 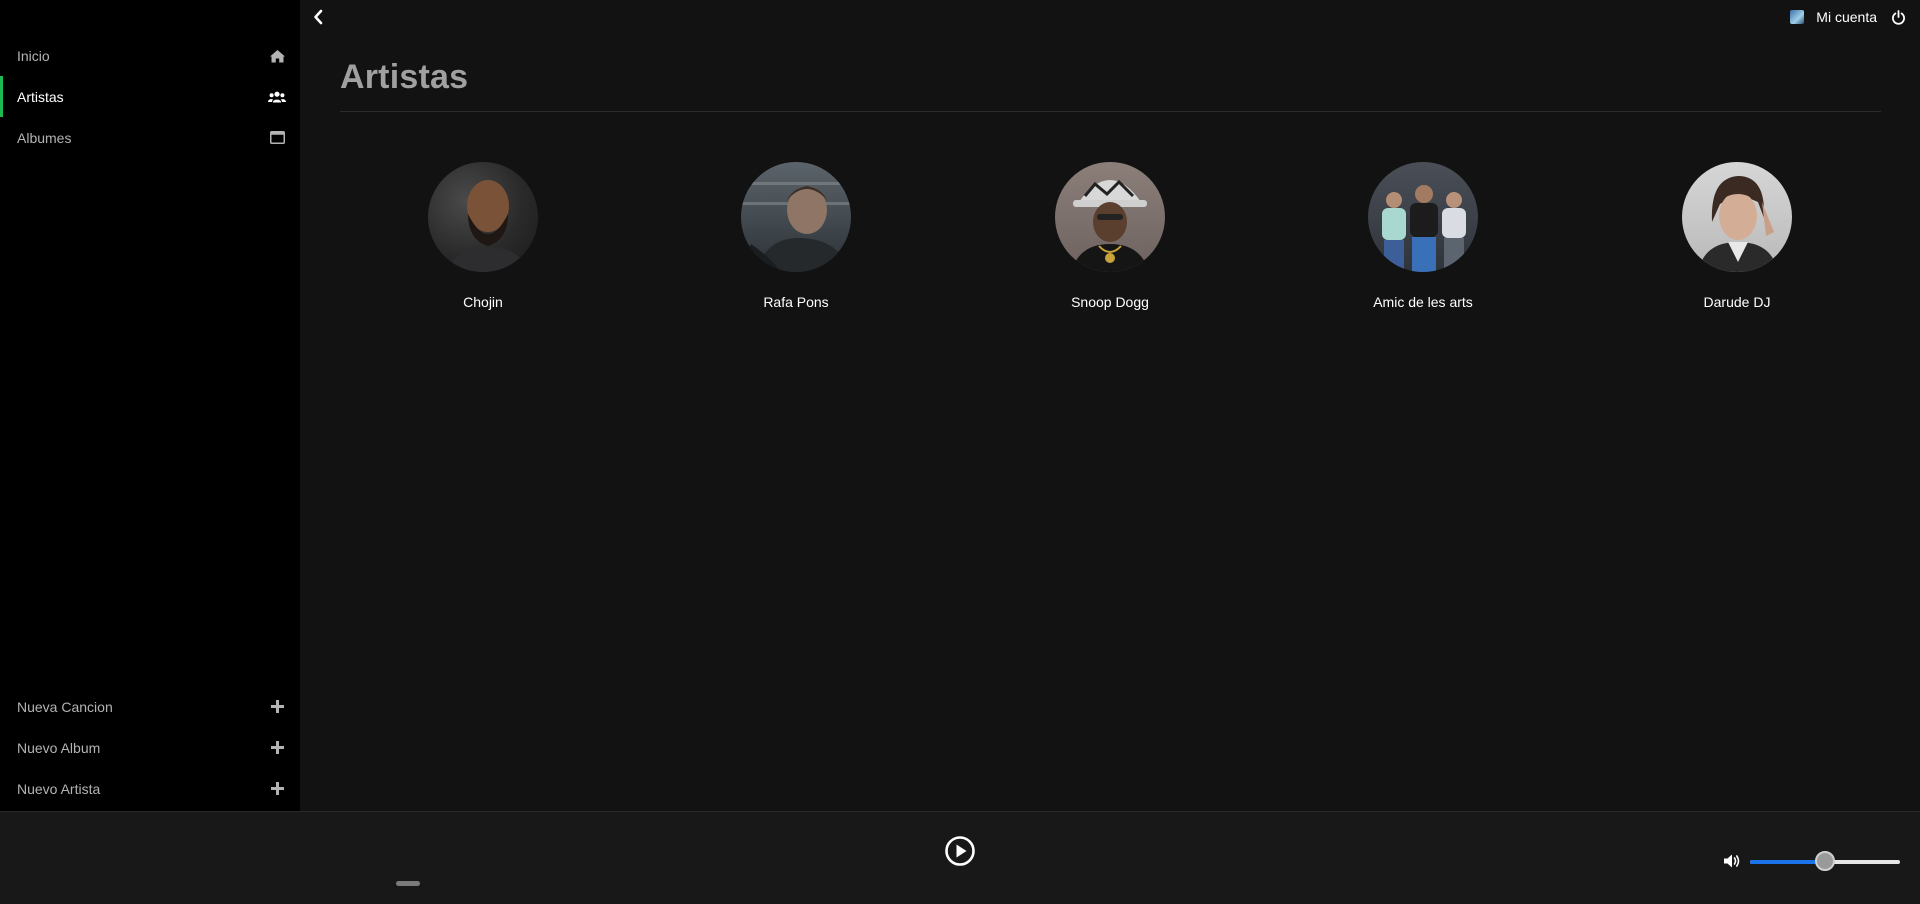 I want to click on chevron-left-icon, so click(x=318, y=17).